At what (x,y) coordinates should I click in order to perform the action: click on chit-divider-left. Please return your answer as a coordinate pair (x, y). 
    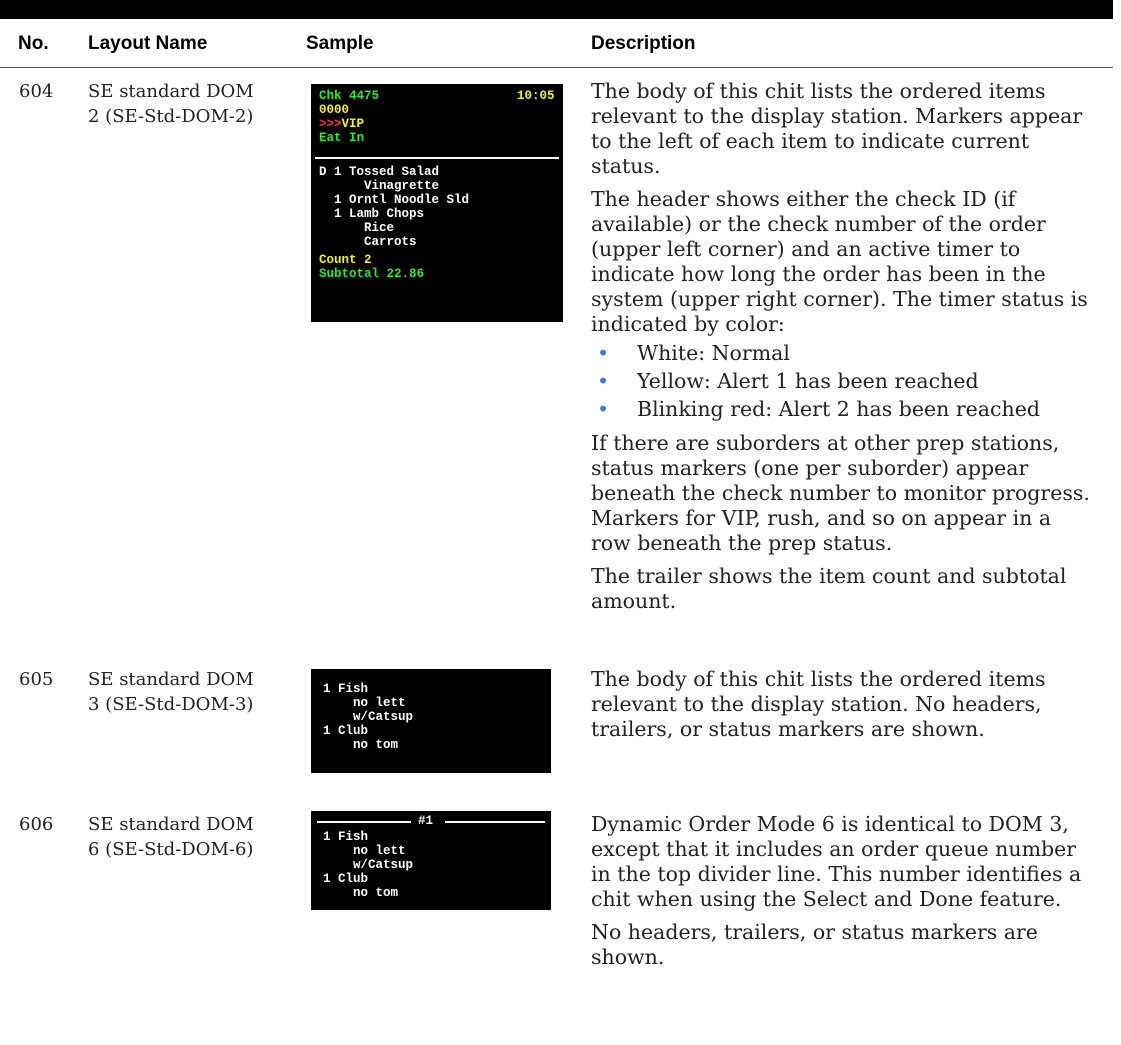
    Looking at the image, I should click on (364, 822).